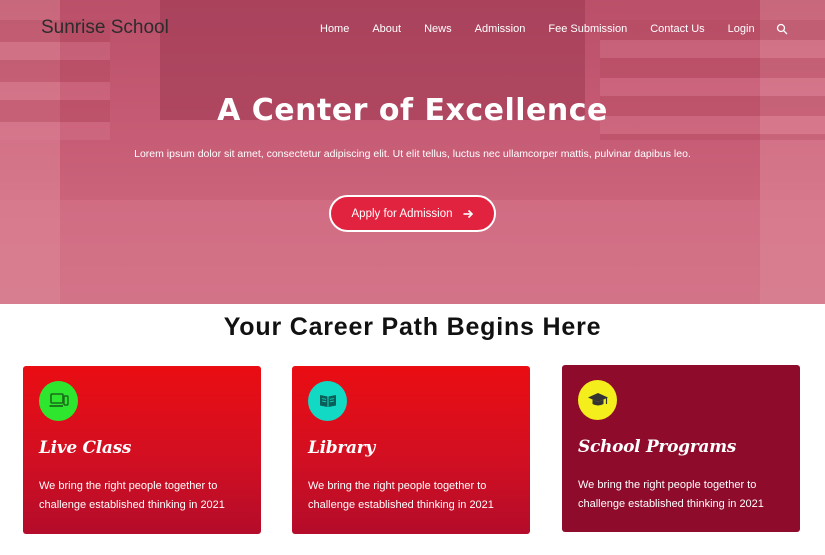 The image size is (825, 555). What do you see at coordinates (597, 400) in the screenshot?
I see `graduation-cap-icon` at bounding box center [597, 400].